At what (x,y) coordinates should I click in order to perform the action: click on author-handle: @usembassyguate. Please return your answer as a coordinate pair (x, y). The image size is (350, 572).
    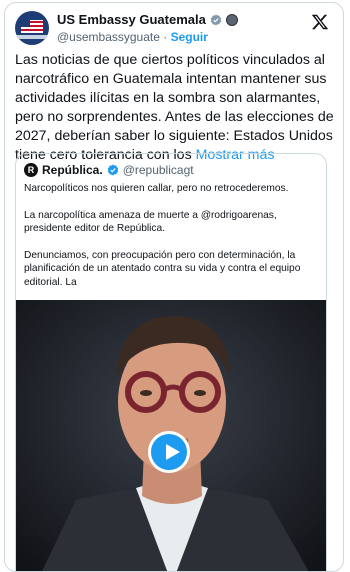
    Looking at the image, I should click on (108, 37).